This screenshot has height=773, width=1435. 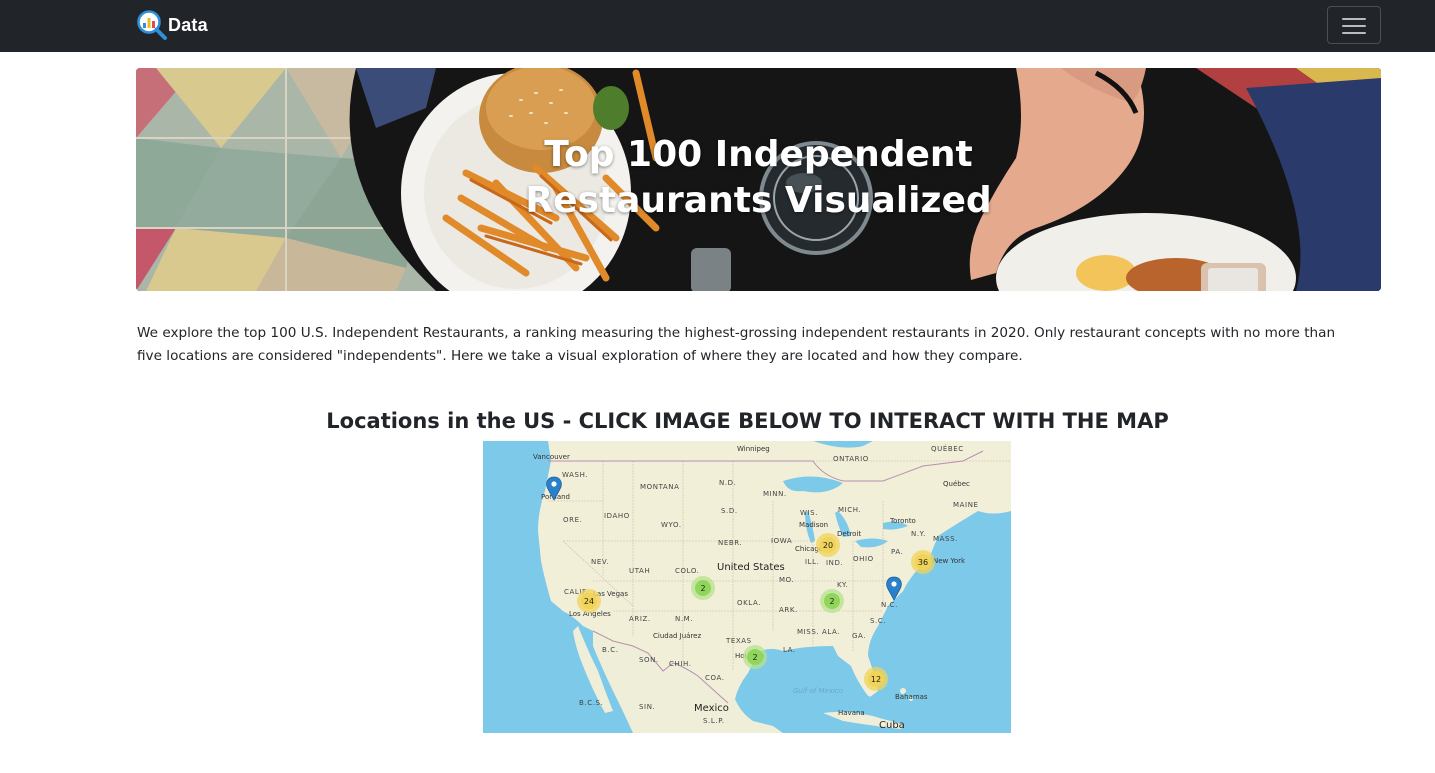 I want to click on map-cluster-count: 24, so click(x=589, y=601).